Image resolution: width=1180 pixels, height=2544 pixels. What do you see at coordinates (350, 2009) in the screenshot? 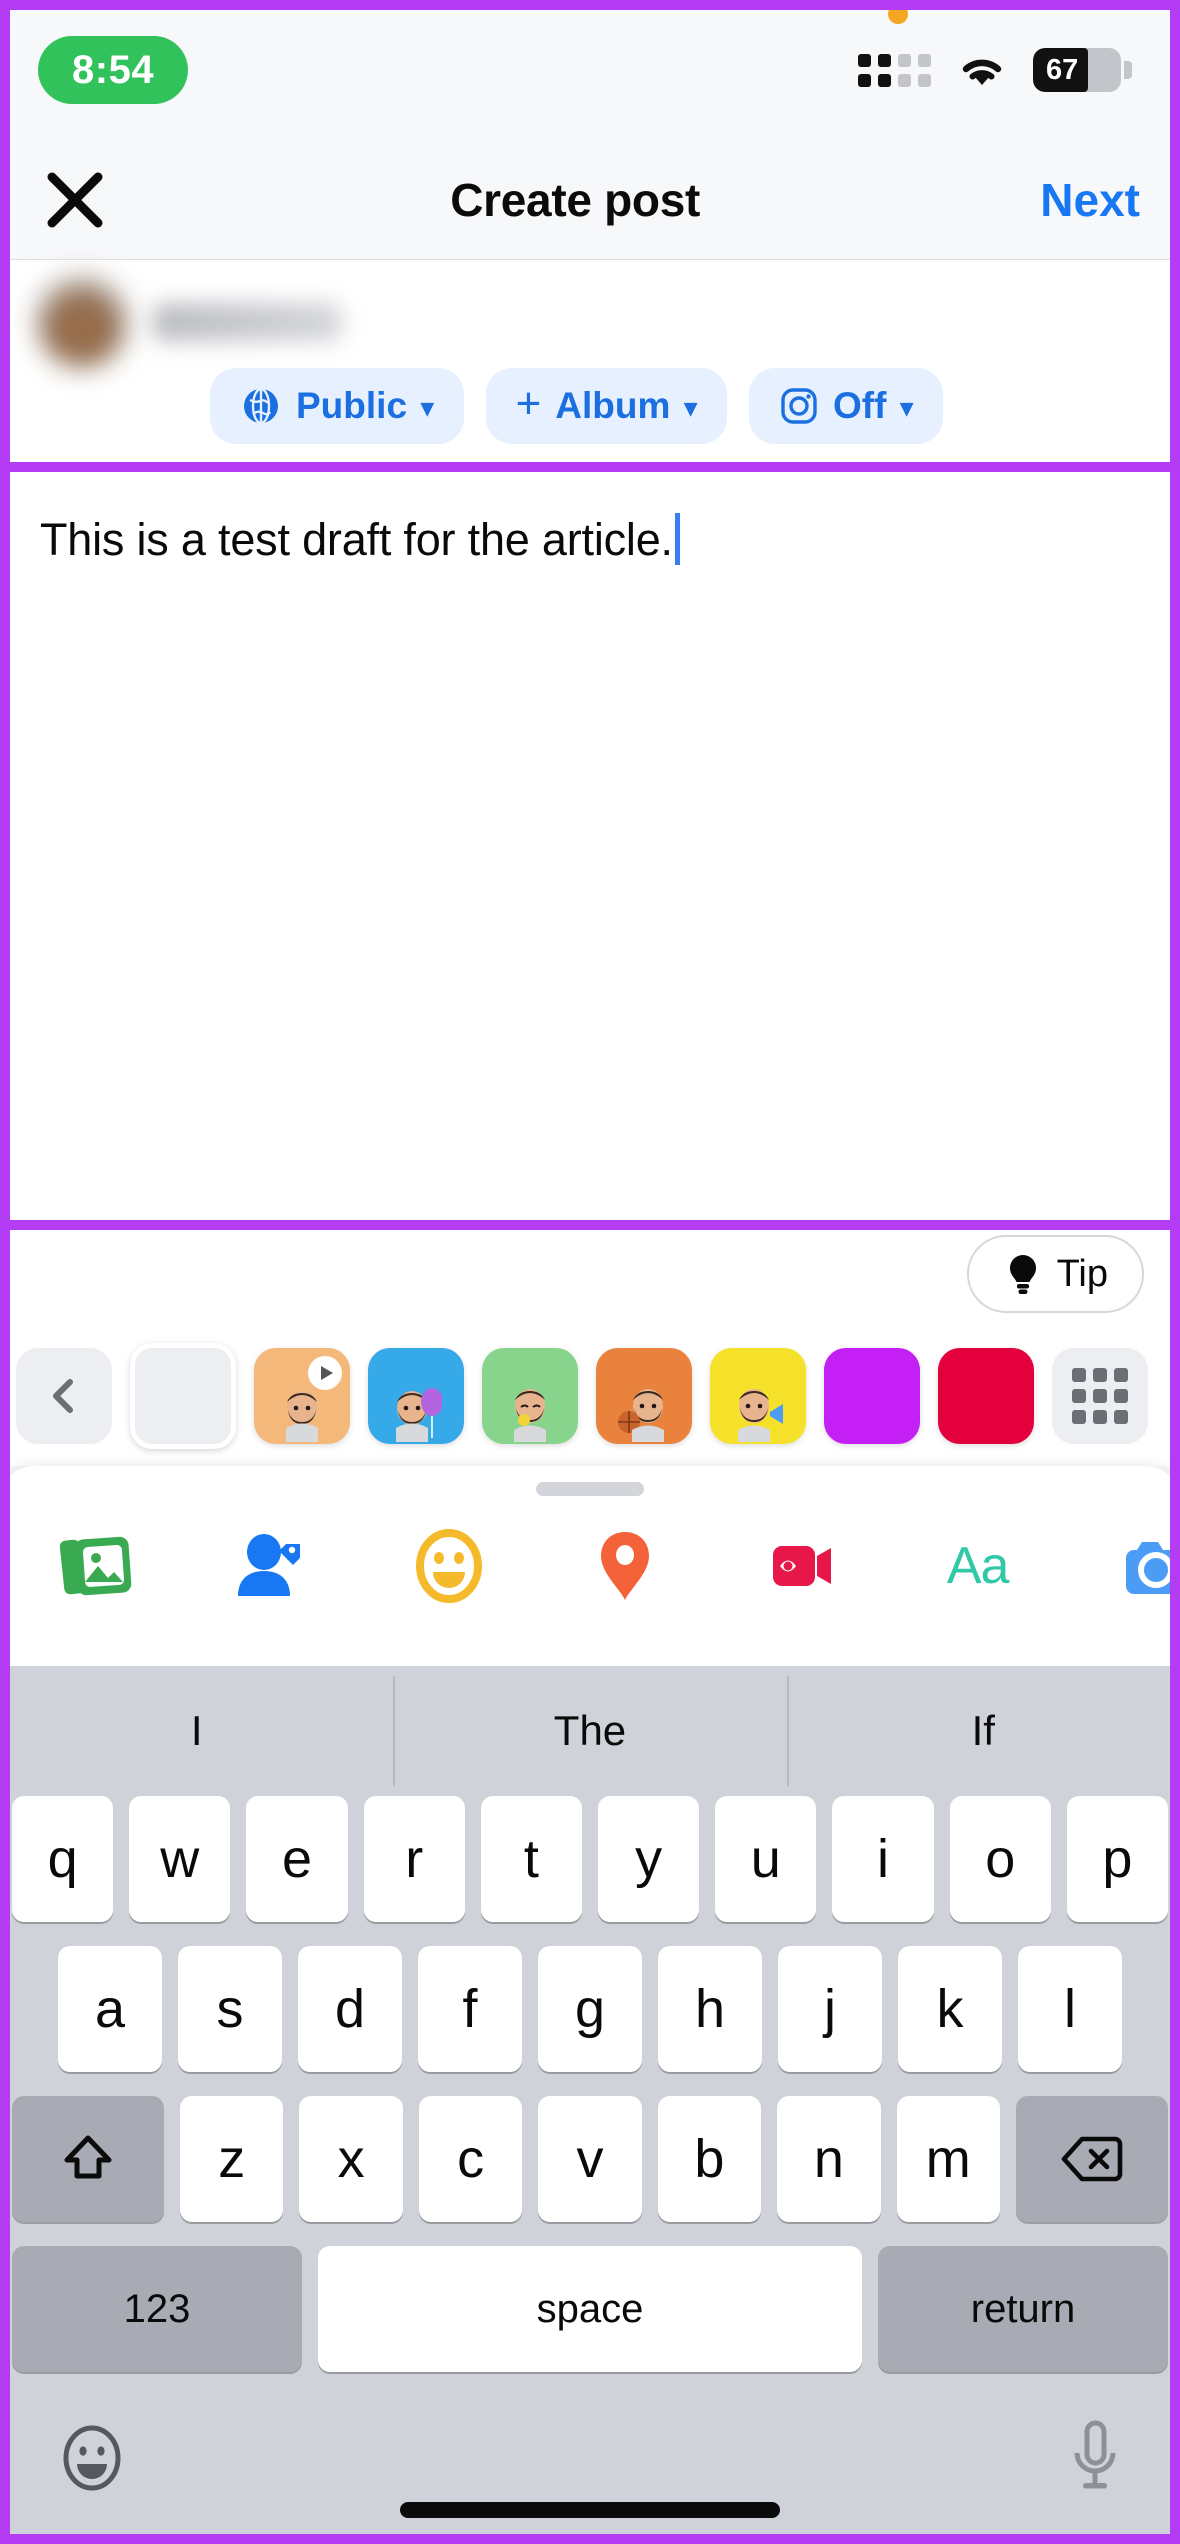
I see `key-d: d` at bounding box center [350, 2009].